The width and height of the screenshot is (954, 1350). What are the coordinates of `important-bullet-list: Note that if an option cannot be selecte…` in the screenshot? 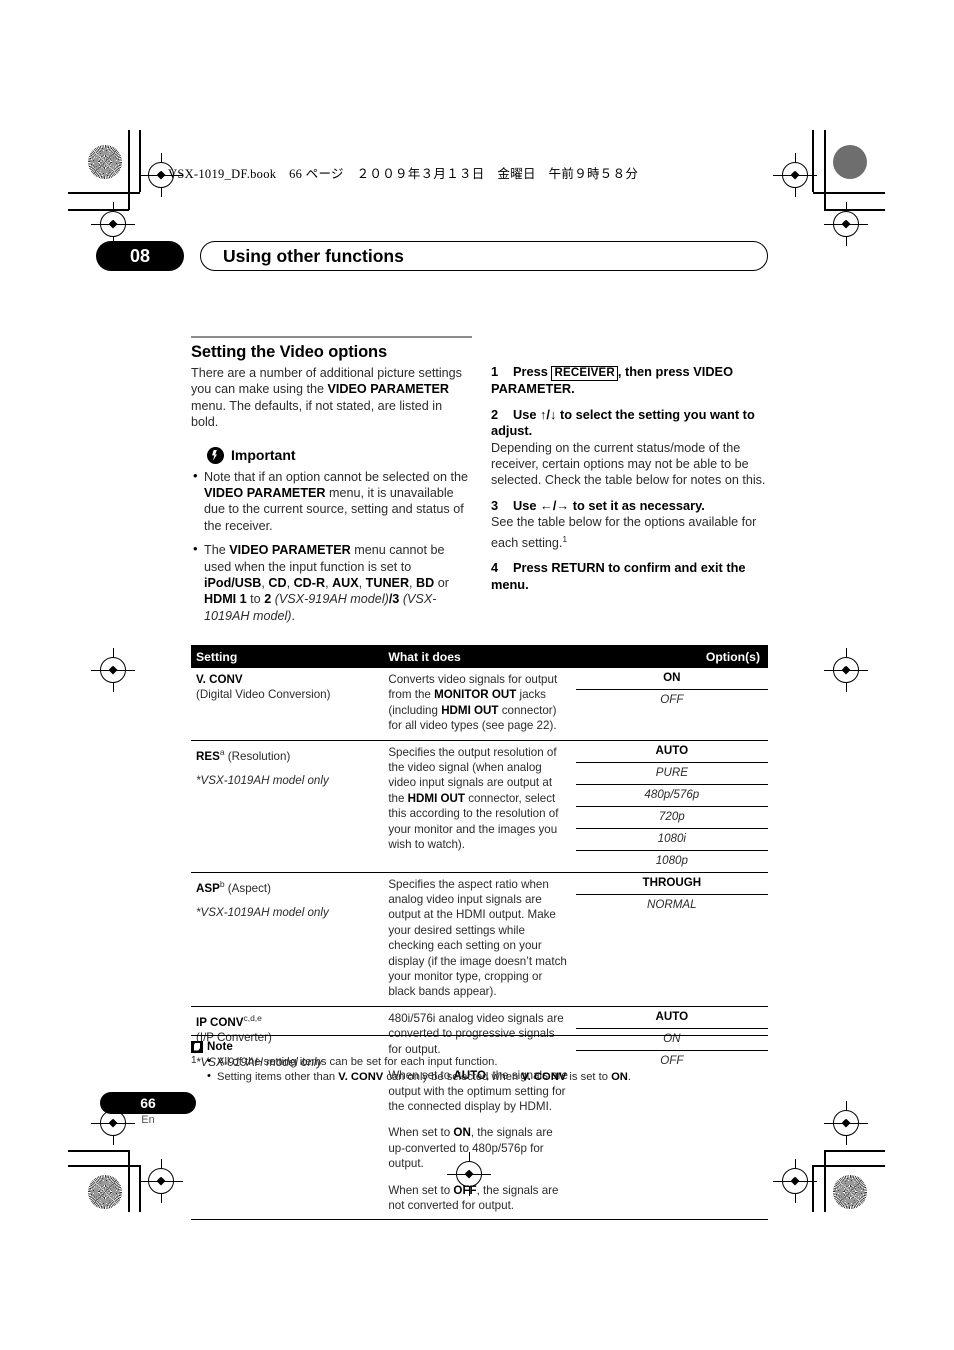 It's located at (331, 546).